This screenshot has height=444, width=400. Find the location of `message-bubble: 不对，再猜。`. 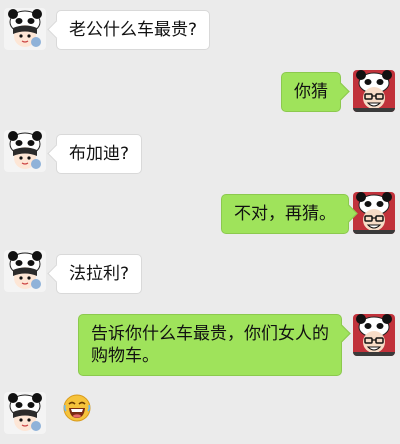

message-bubble: 不对，再猜。 is located at coordinates (285, 214).